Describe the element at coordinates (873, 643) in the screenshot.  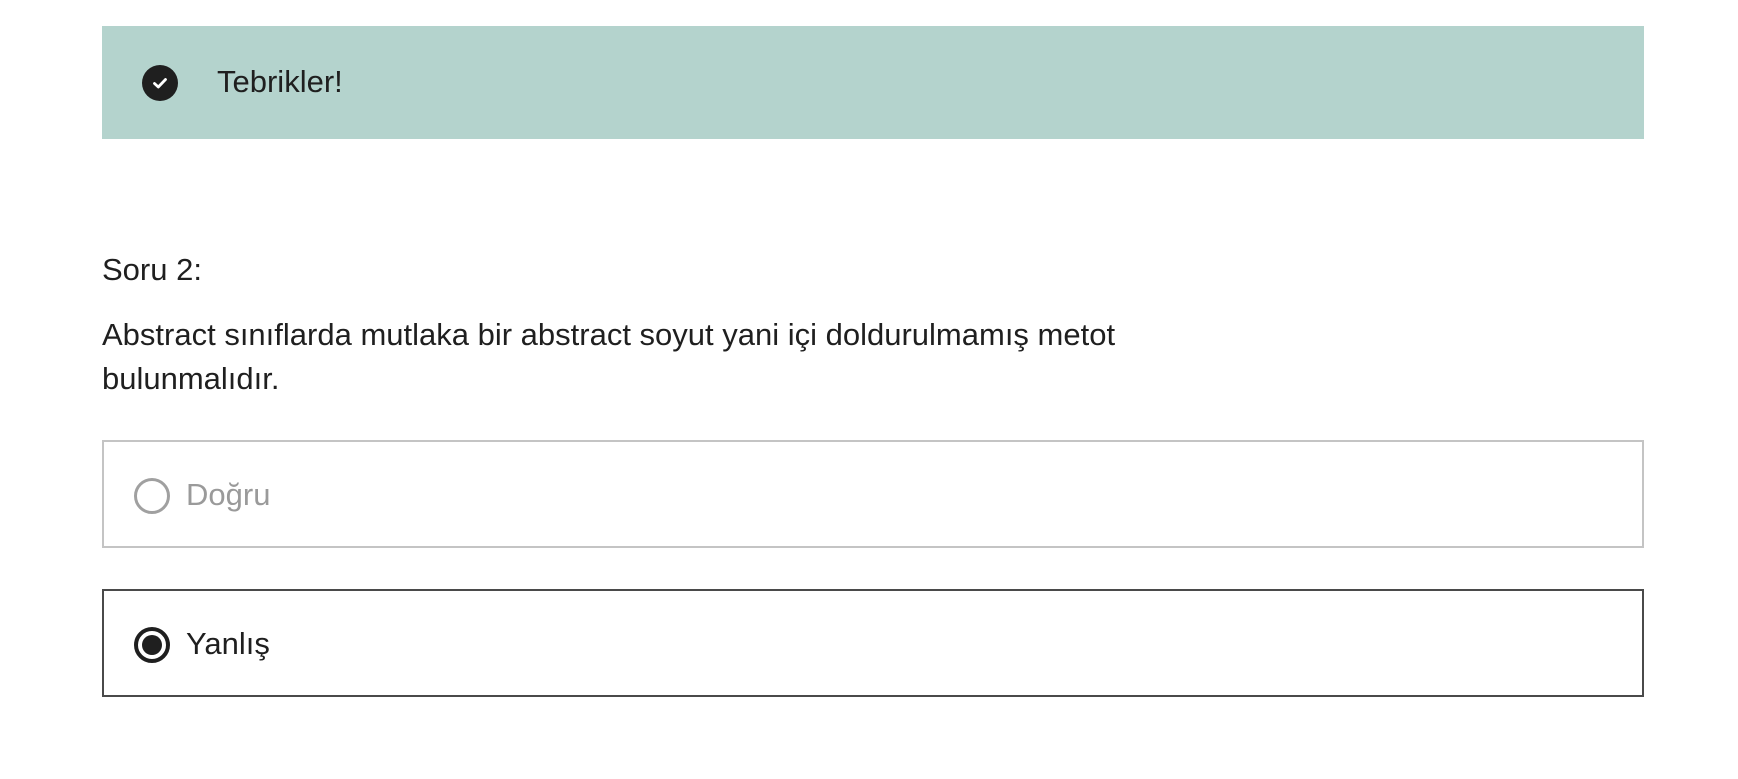
I see `answer-option-yanlis: Yanlış` at that location.